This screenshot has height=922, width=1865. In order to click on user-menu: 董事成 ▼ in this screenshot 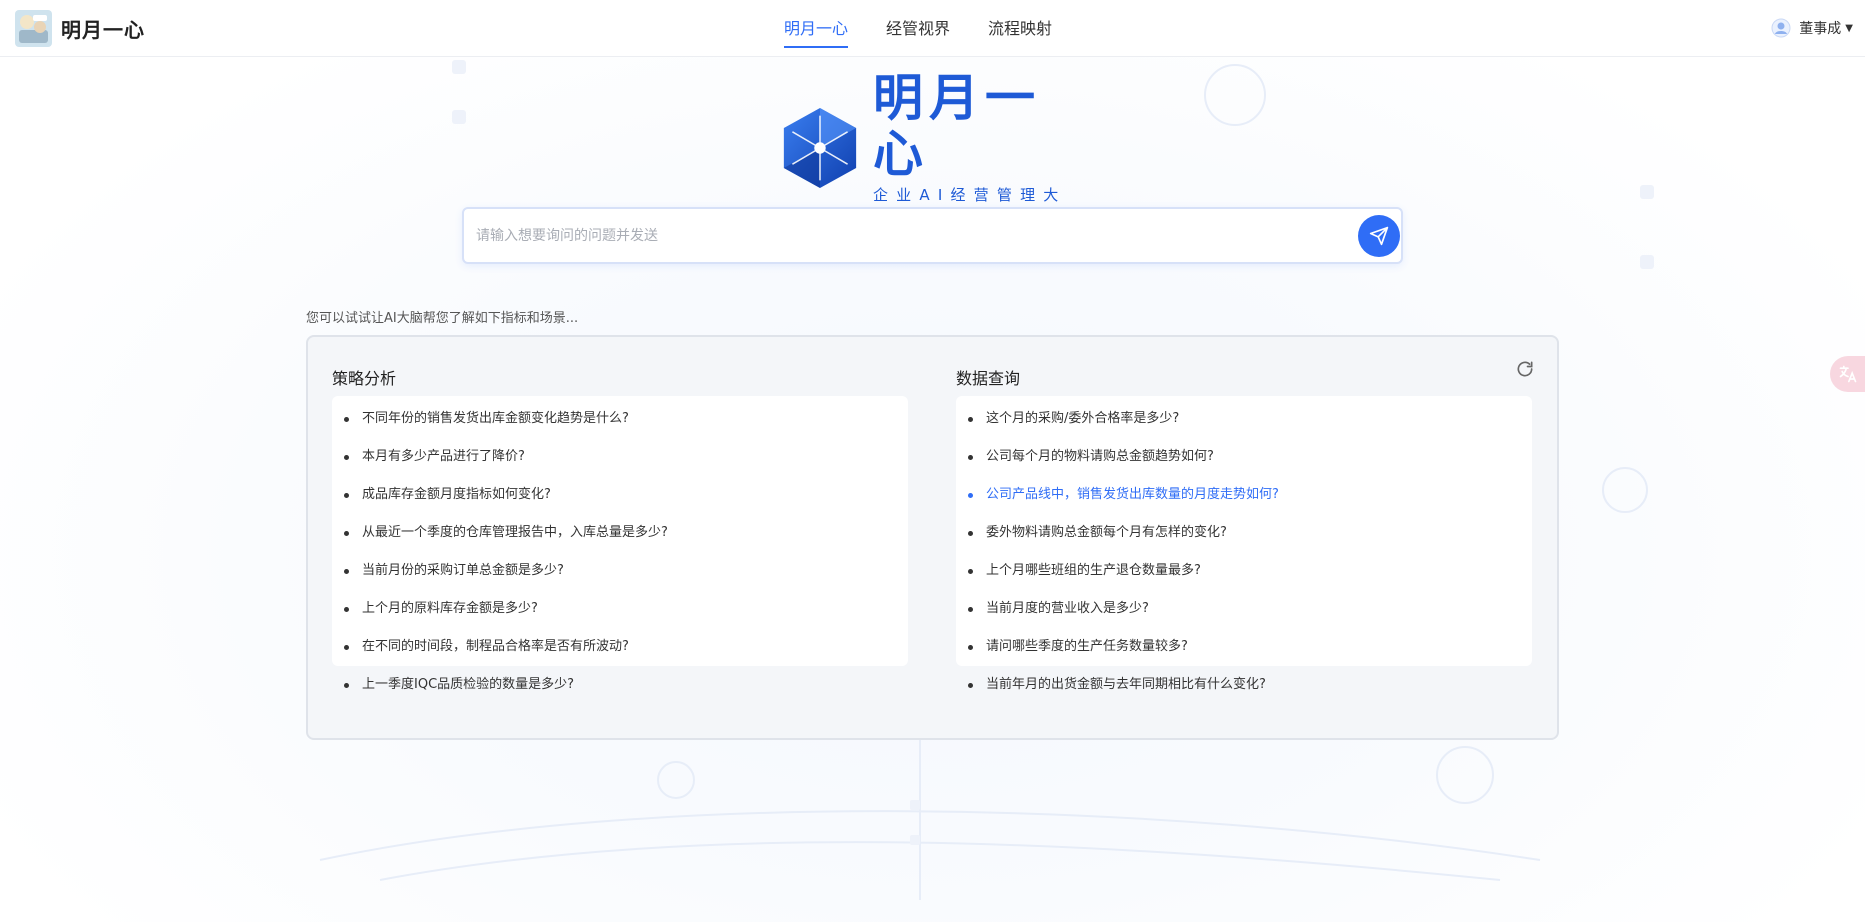, I will do `click(1812, 28)`.